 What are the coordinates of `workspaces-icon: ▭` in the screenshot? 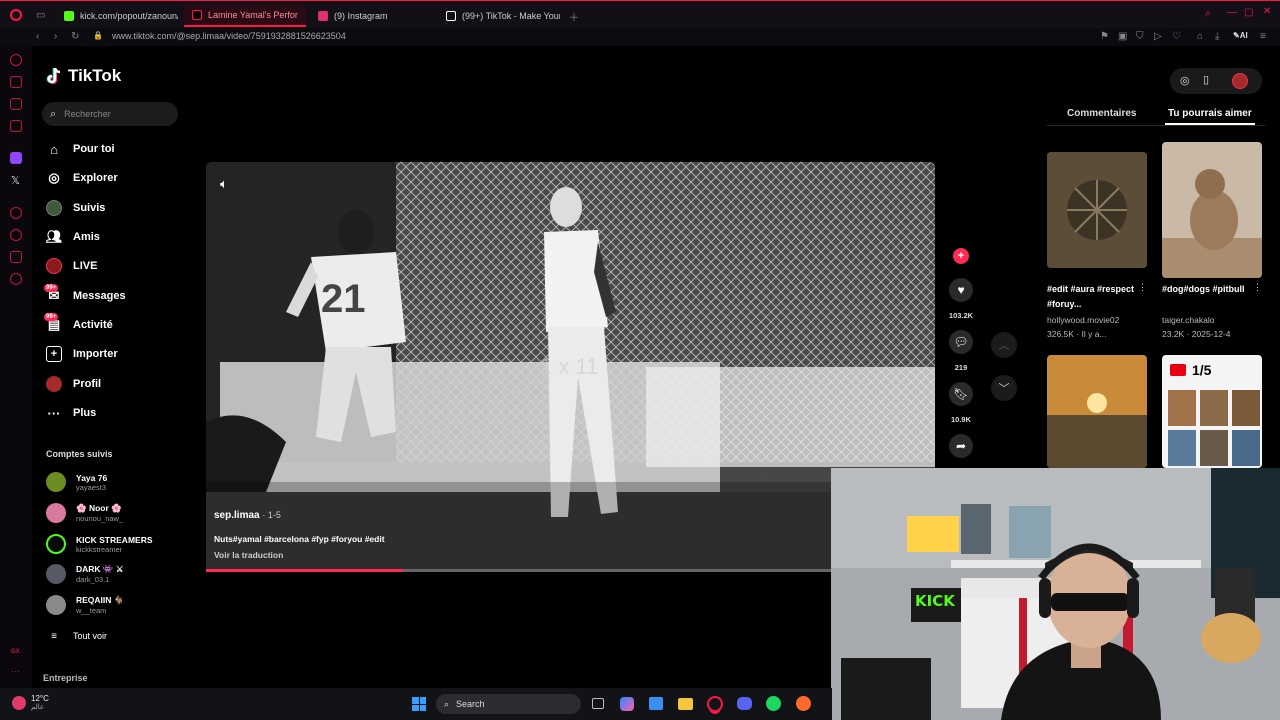 It's located at (40, 15).